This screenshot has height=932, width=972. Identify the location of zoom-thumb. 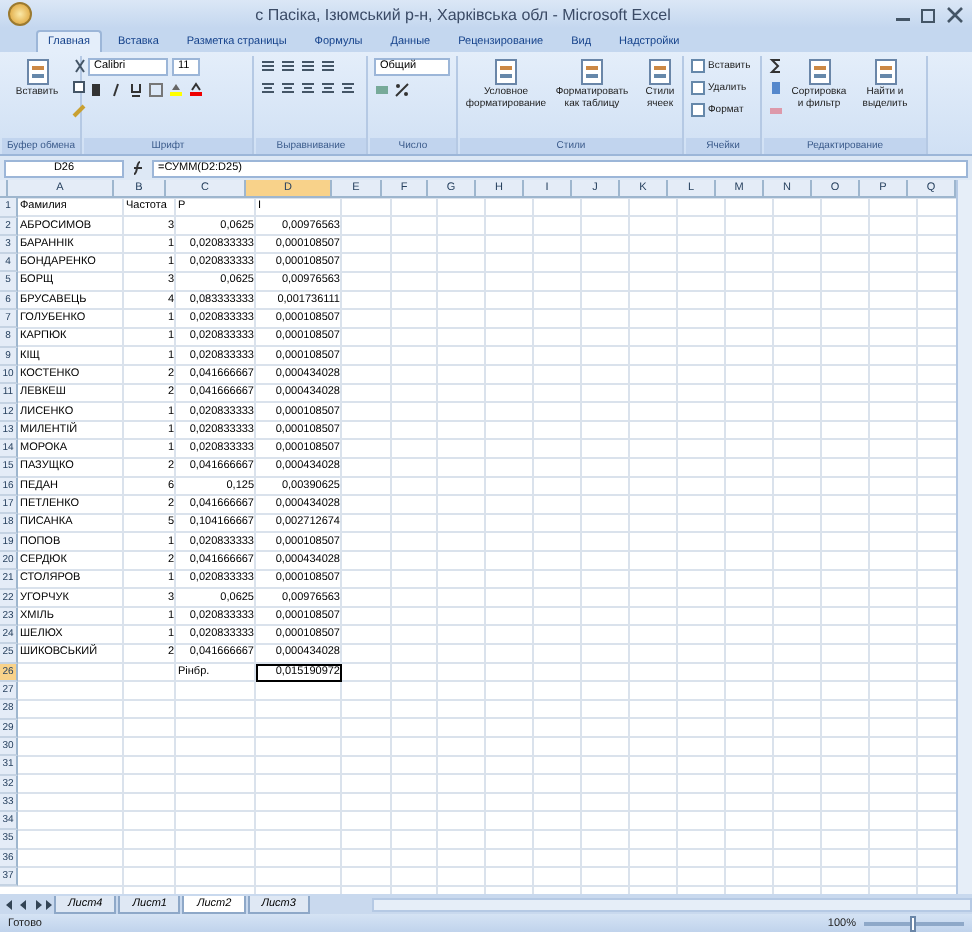
(913, 923).